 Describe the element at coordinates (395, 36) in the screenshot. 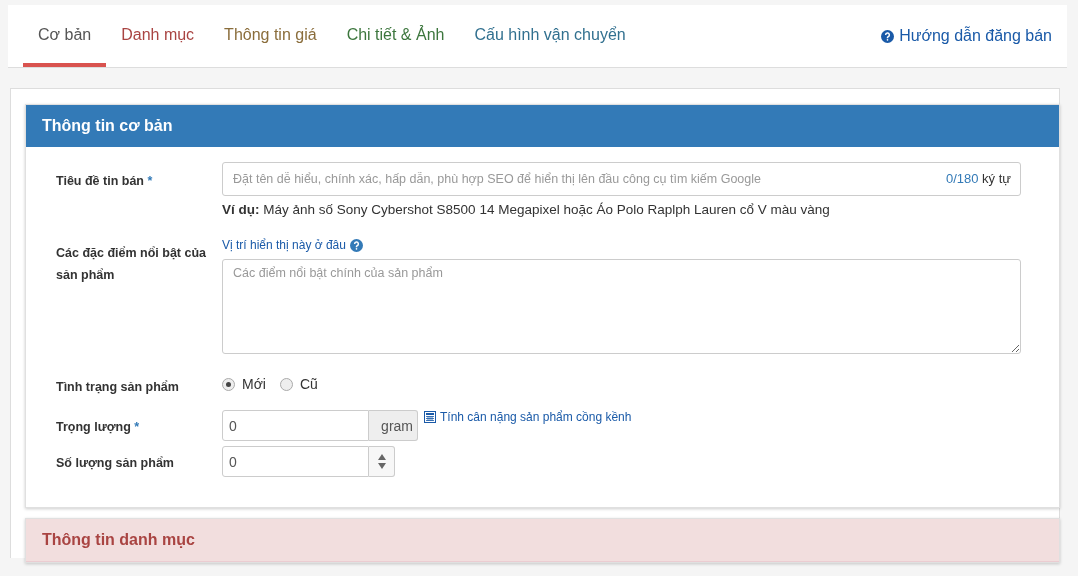

I see `tab: Chi tiết & Ảnh` at that location.